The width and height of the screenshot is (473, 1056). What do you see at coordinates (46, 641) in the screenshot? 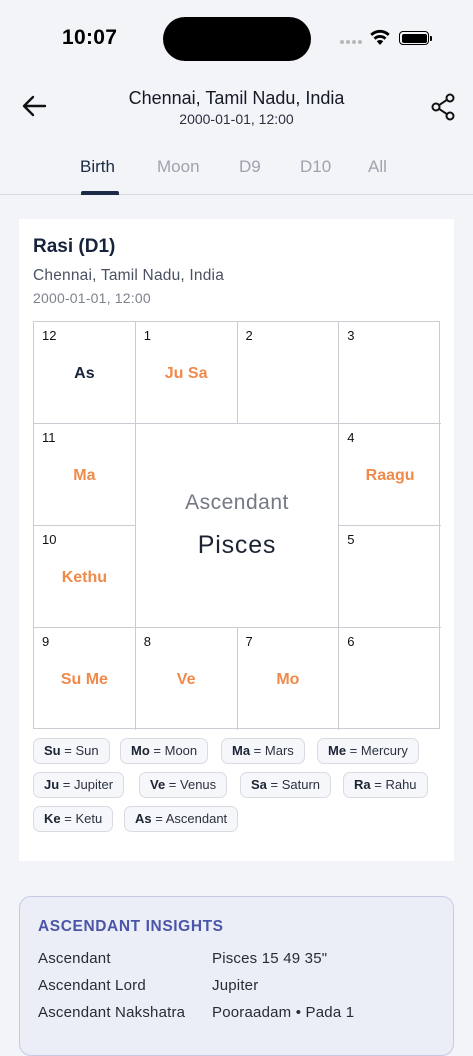
I see `house-number: 9` at bounding box center [46, 641].